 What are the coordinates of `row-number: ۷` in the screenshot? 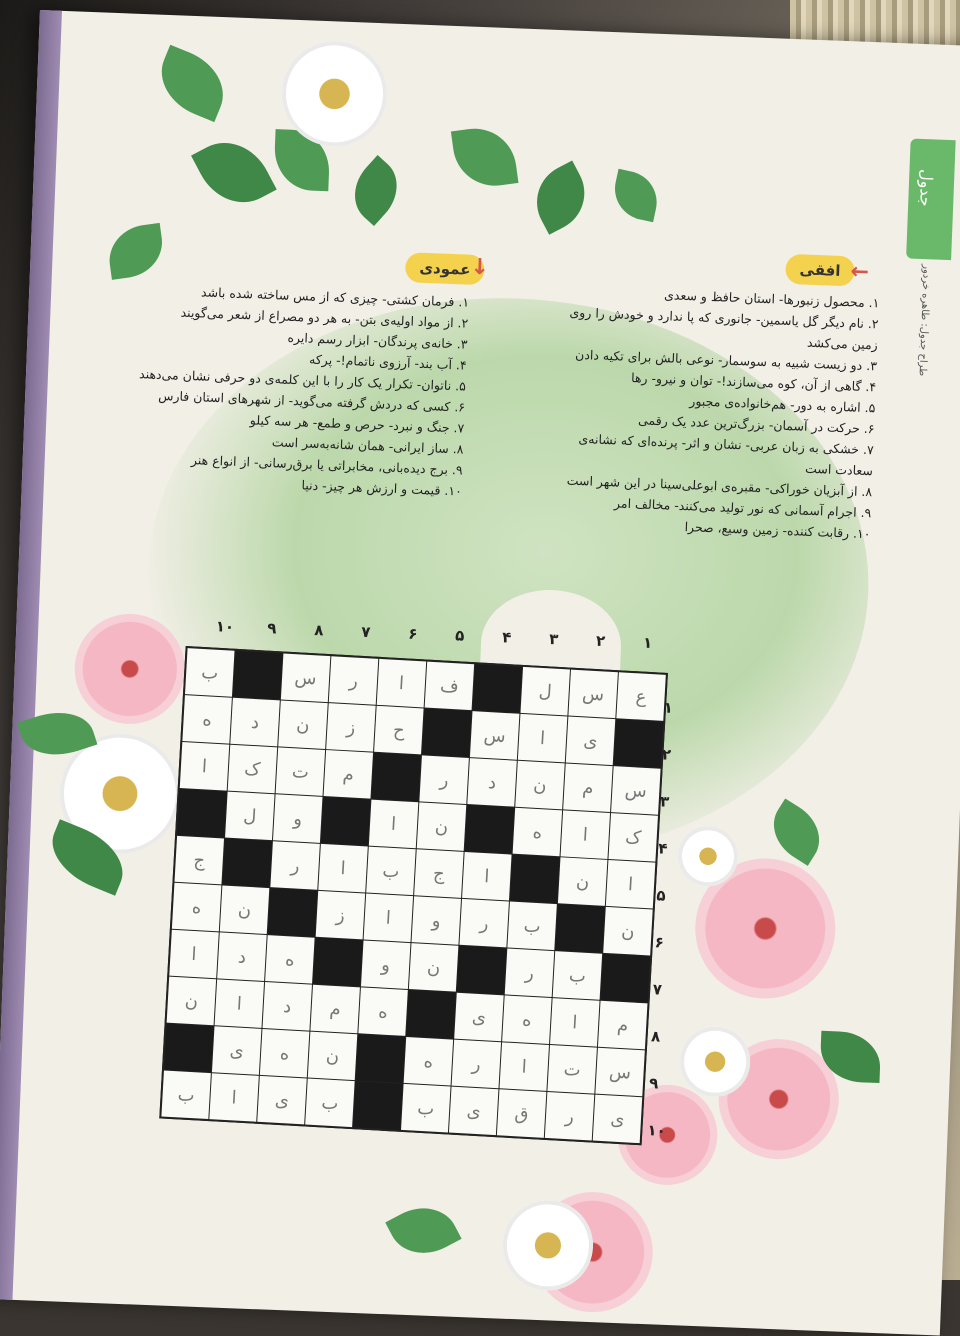 It's located at (657, 989).